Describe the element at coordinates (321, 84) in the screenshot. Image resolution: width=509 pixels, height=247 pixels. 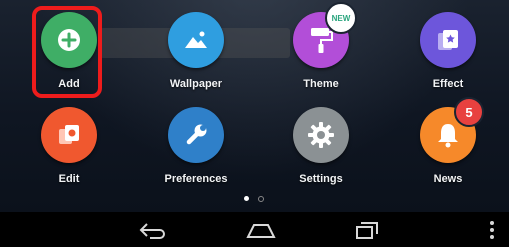
I see `app-label: Theme` at that location.